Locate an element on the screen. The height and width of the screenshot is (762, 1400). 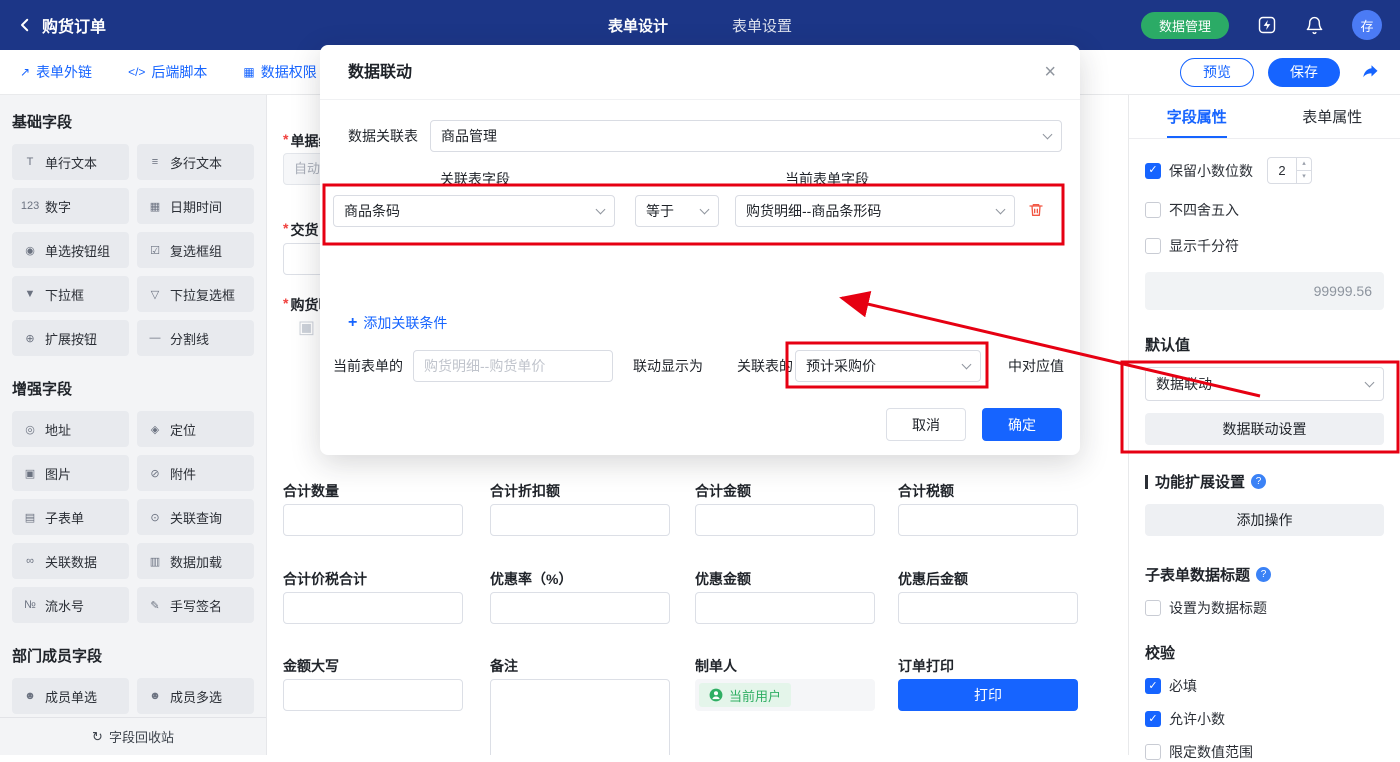
sidebar-item-member-multi: ☻成员多选 is located at coordinates (195, 696).